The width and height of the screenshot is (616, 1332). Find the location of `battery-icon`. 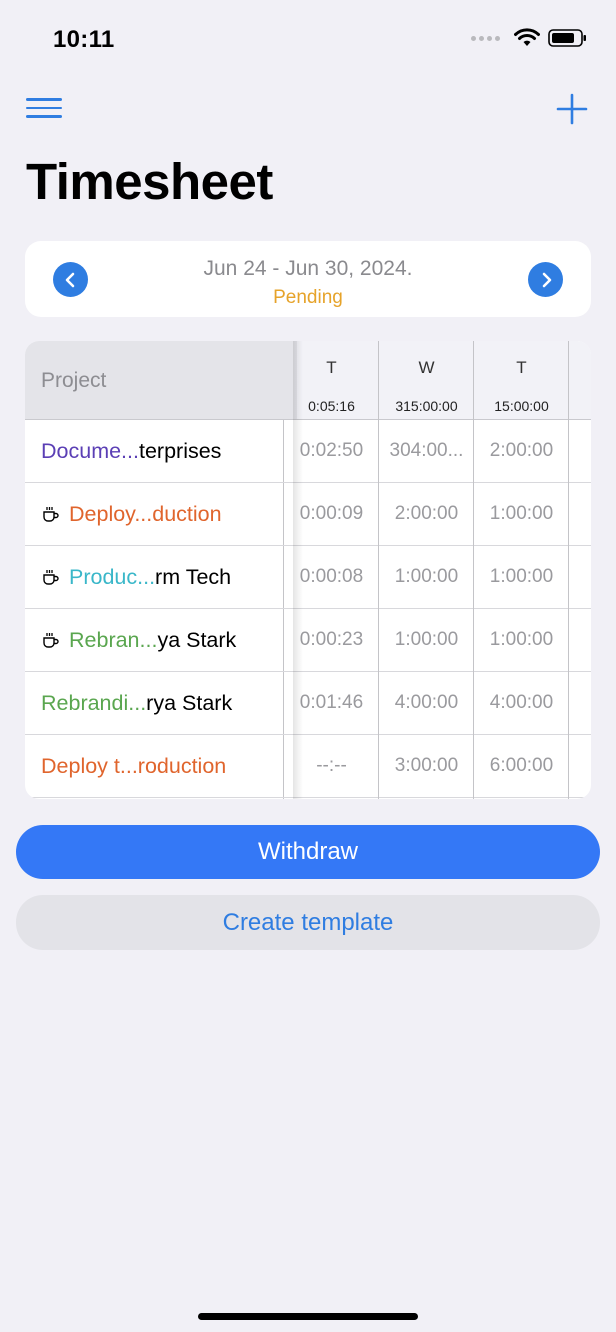

battery-icon is located at coordinates (567, 38).